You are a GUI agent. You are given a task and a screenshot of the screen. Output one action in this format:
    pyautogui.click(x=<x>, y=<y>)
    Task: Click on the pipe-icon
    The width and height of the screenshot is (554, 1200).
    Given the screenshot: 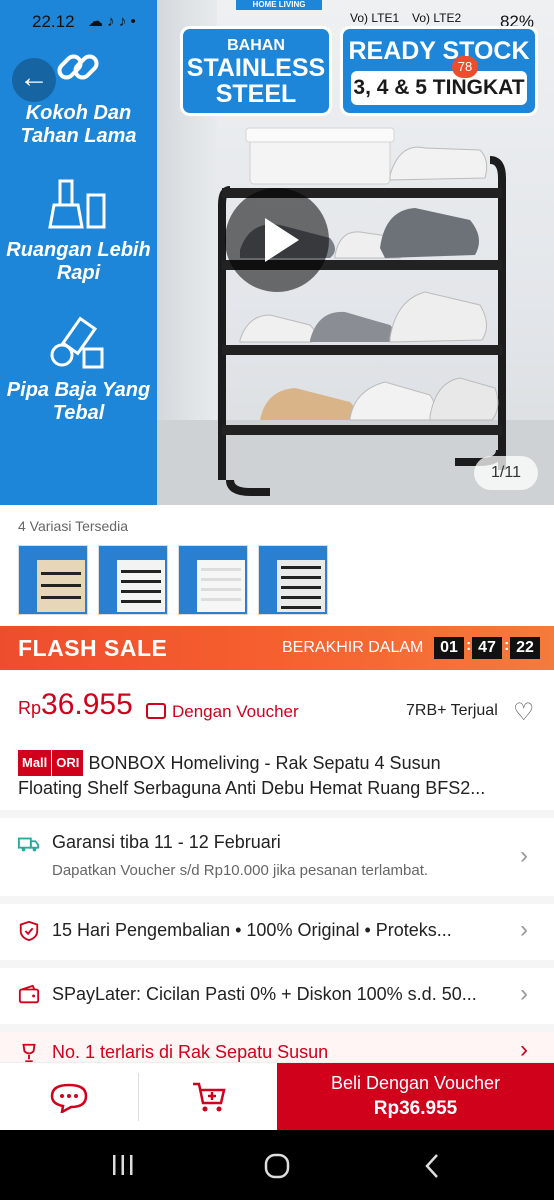 What is the action you would take?
    pyautogui.click(x=77, y=342)
    